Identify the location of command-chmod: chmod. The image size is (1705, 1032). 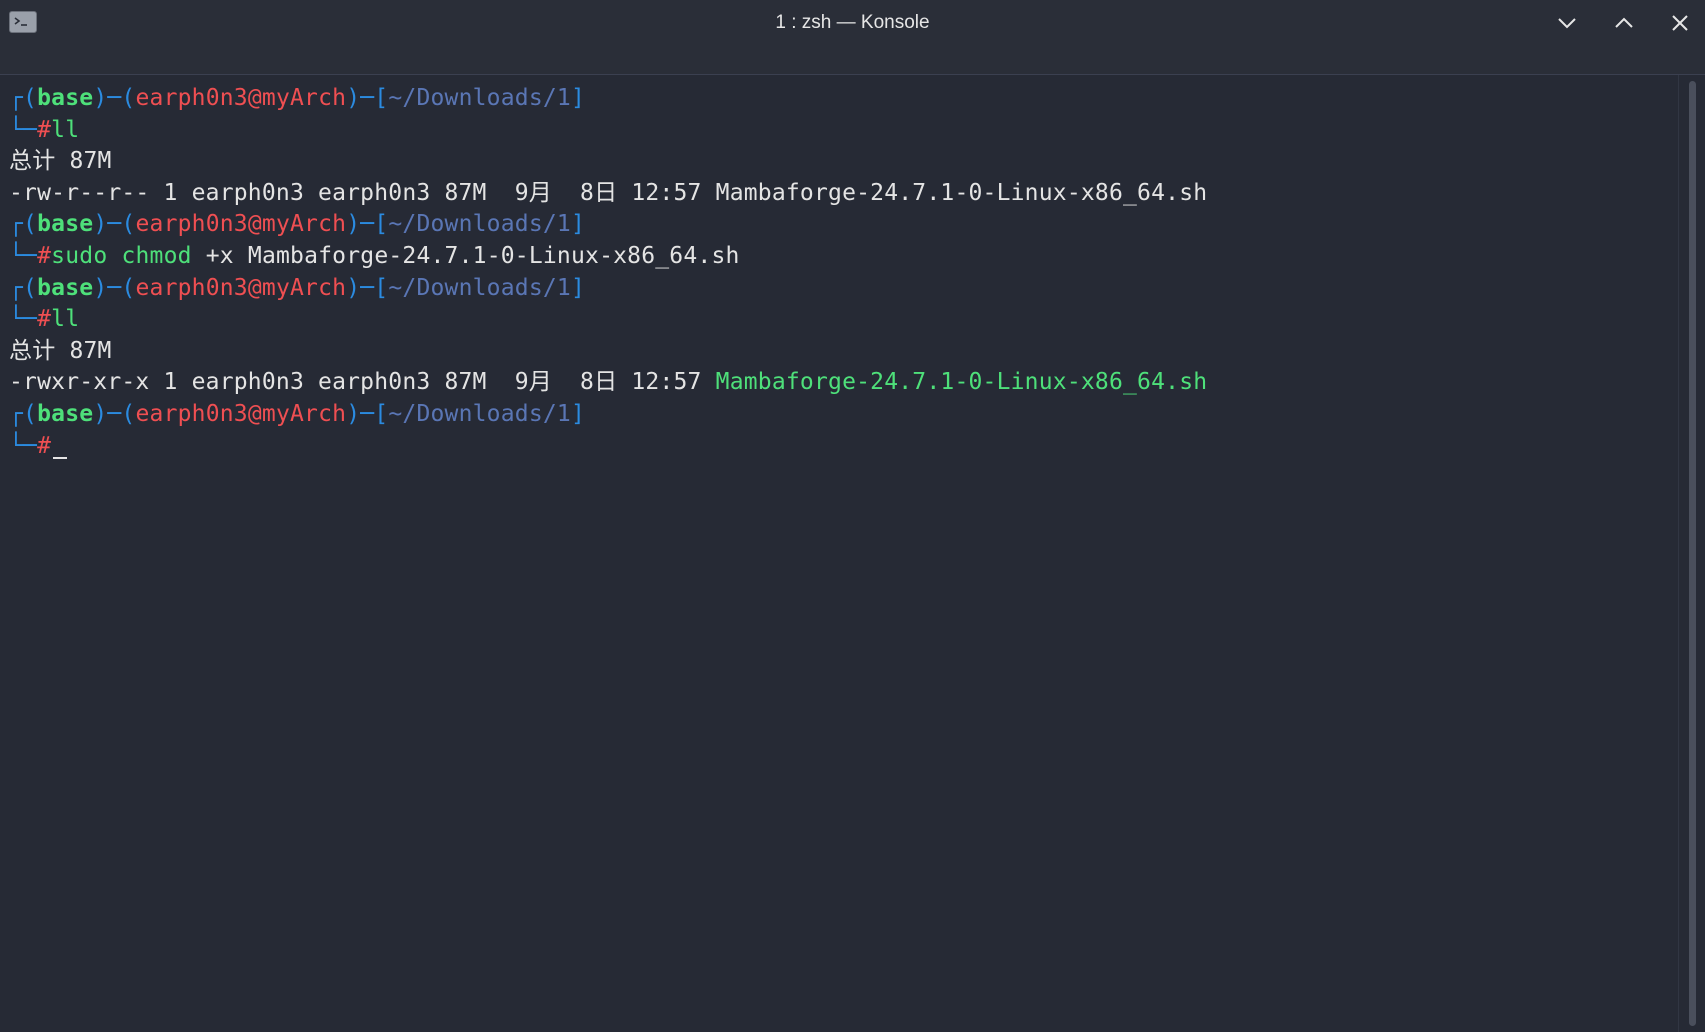
(156, 255).